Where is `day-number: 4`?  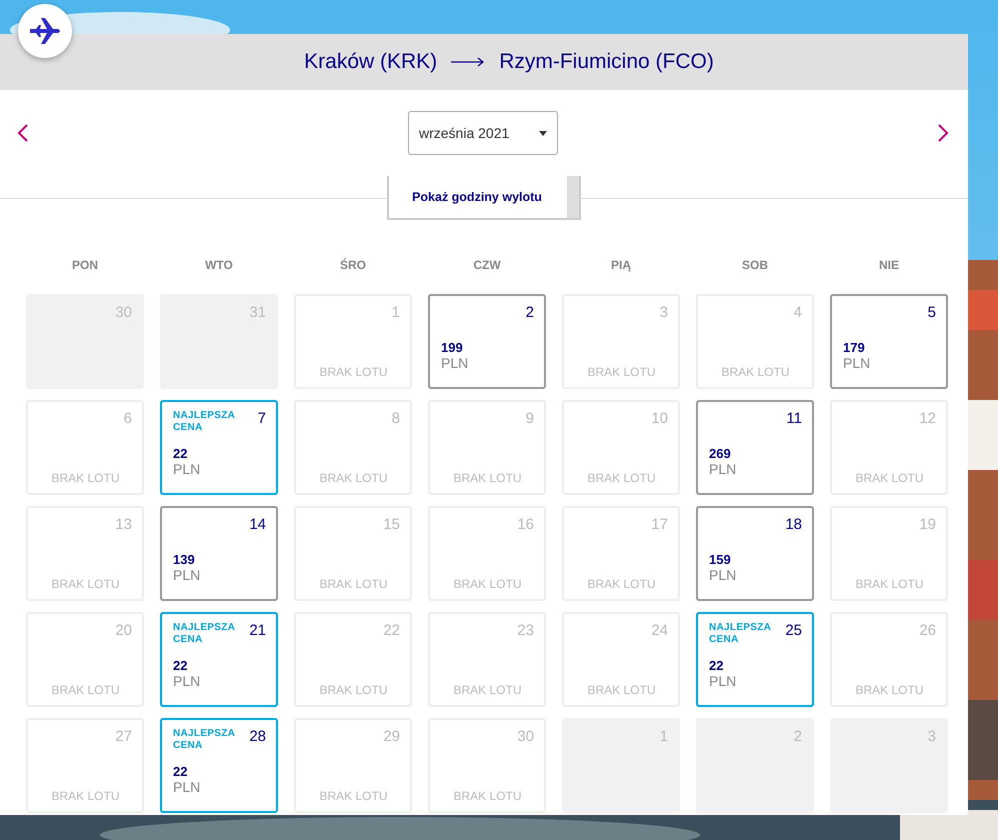
day-number: 4 is located at coordinates (798, 312).